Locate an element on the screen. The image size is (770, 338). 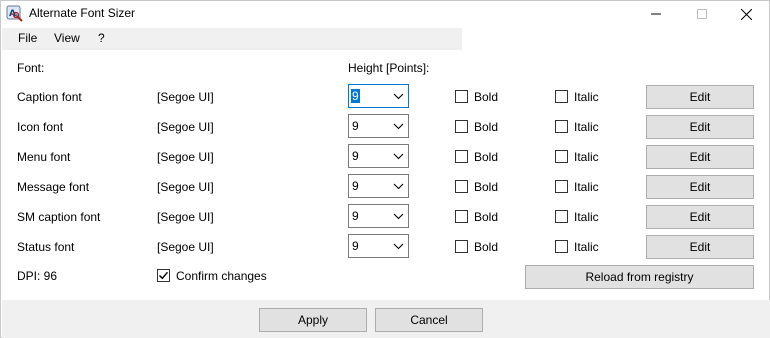
maximize-button is located at coordinates (702, 14).